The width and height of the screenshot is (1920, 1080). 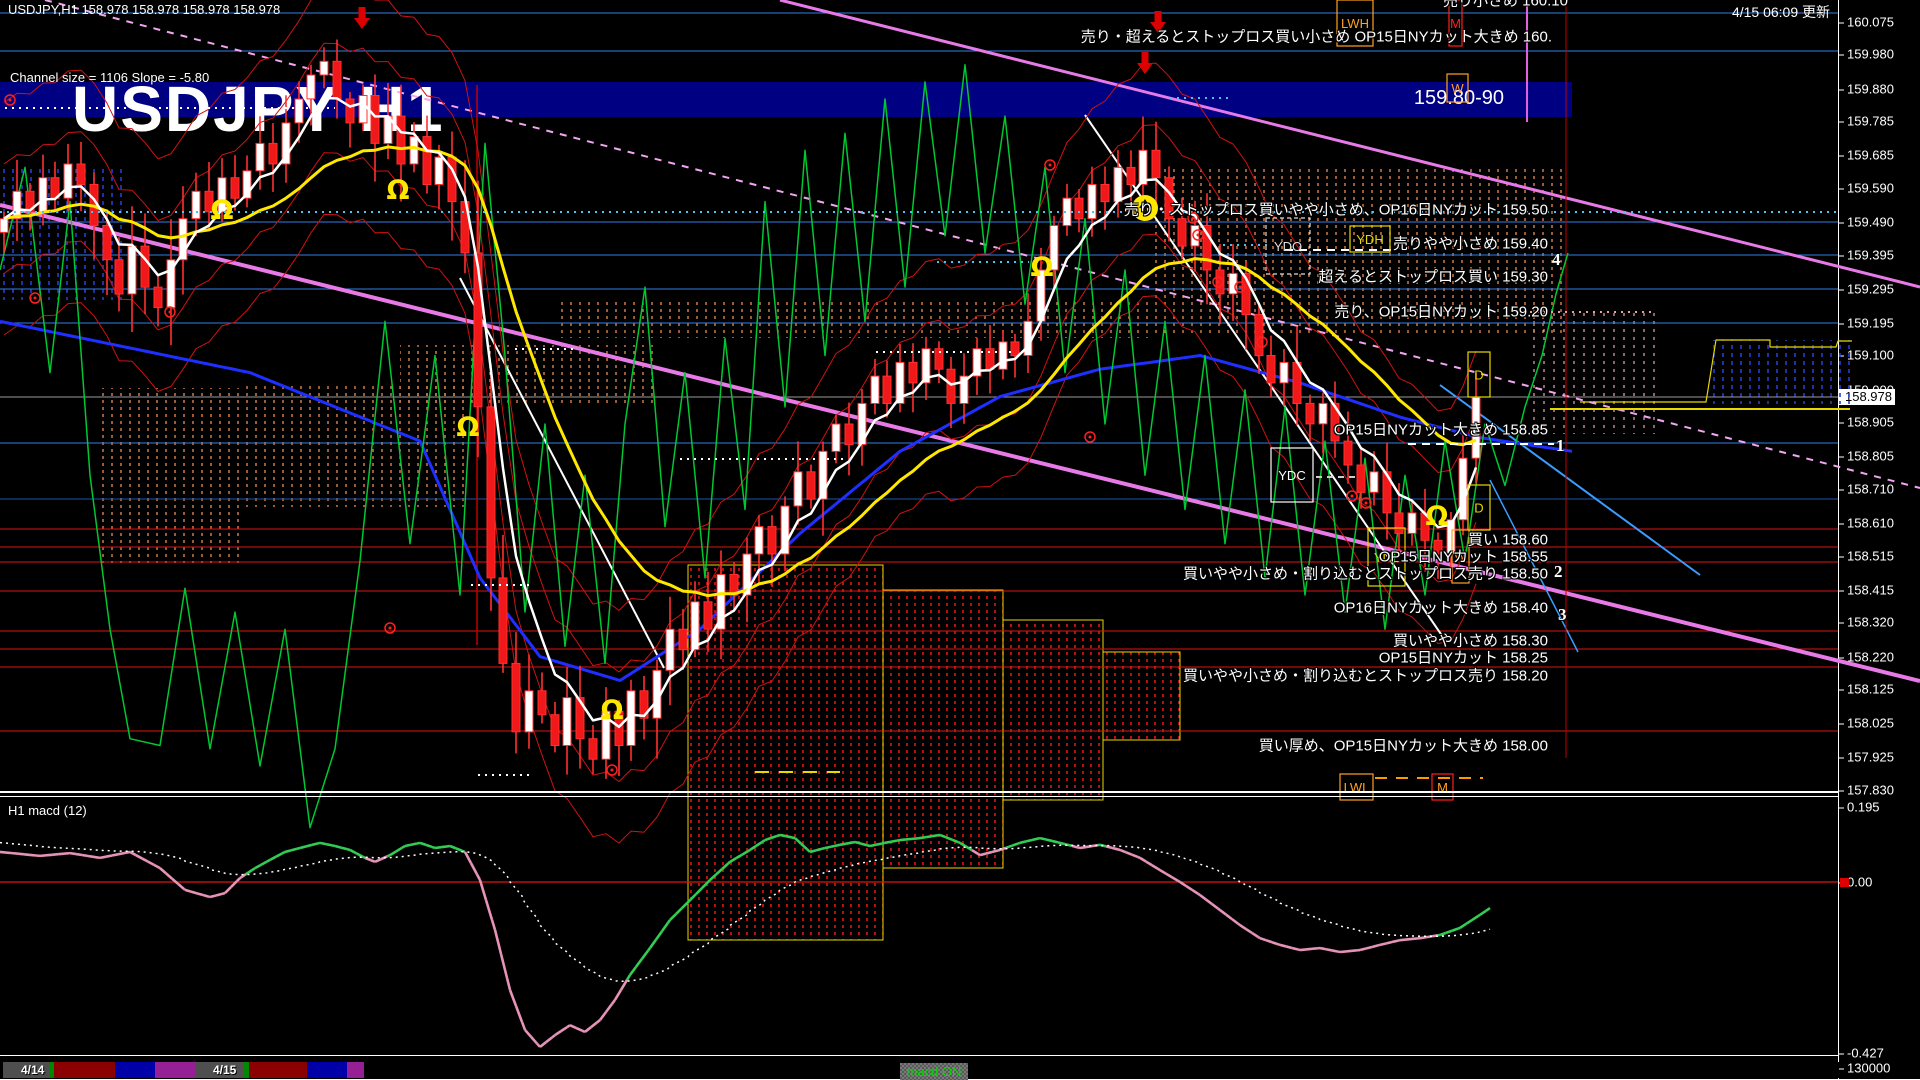 I want to click on price-annotation: 売り・ストップロス買いやや小さめ、OP16日NYカット 159.50, so click(x=1335, y=210).